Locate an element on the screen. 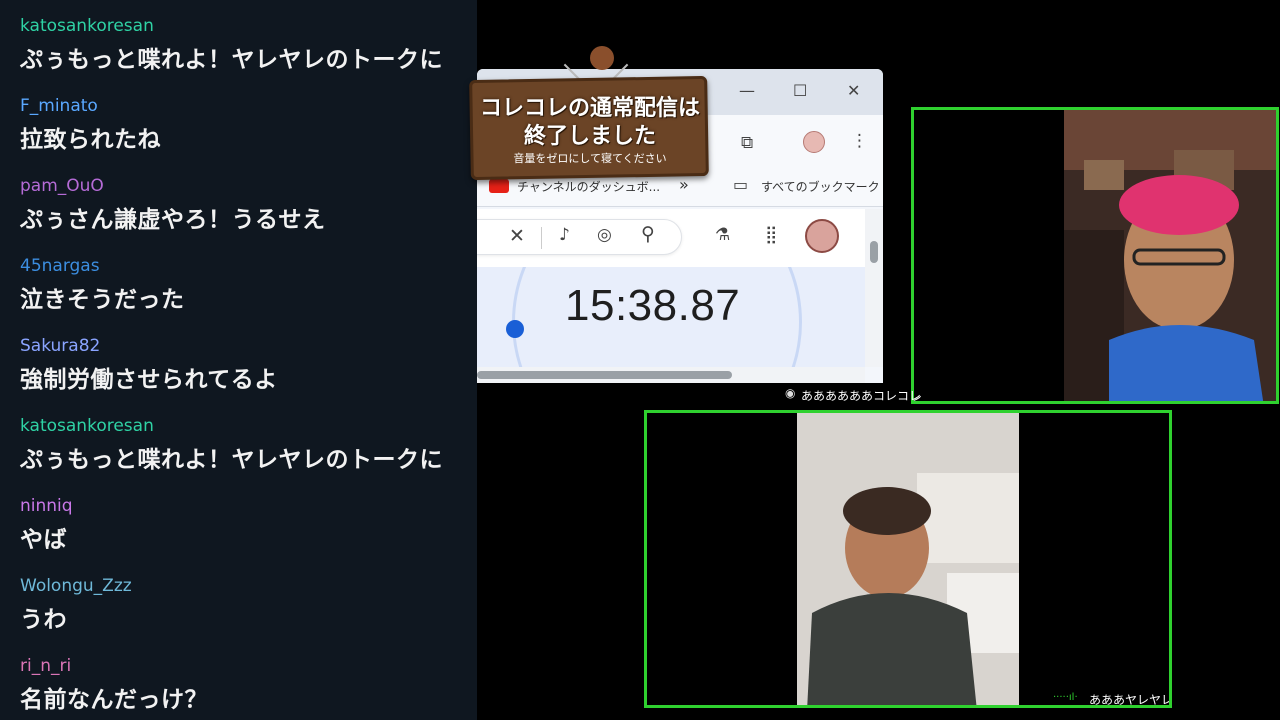  chat-message-text: やば is located at coordinates (43, 540).